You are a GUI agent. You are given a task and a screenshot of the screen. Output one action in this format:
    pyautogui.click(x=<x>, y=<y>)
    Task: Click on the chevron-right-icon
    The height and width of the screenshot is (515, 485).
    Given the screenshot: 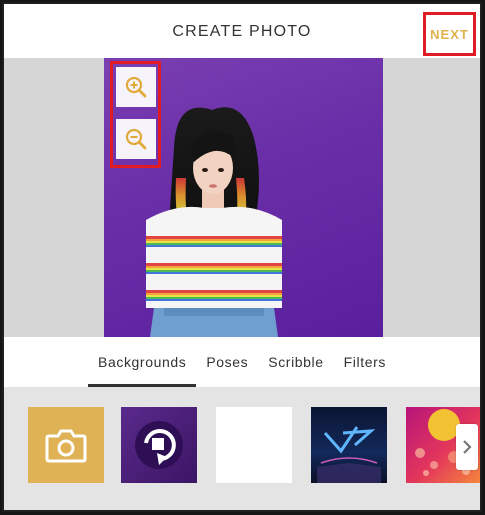 What is the action you would take?
    pyautogui.click(x=467, y=447)
    